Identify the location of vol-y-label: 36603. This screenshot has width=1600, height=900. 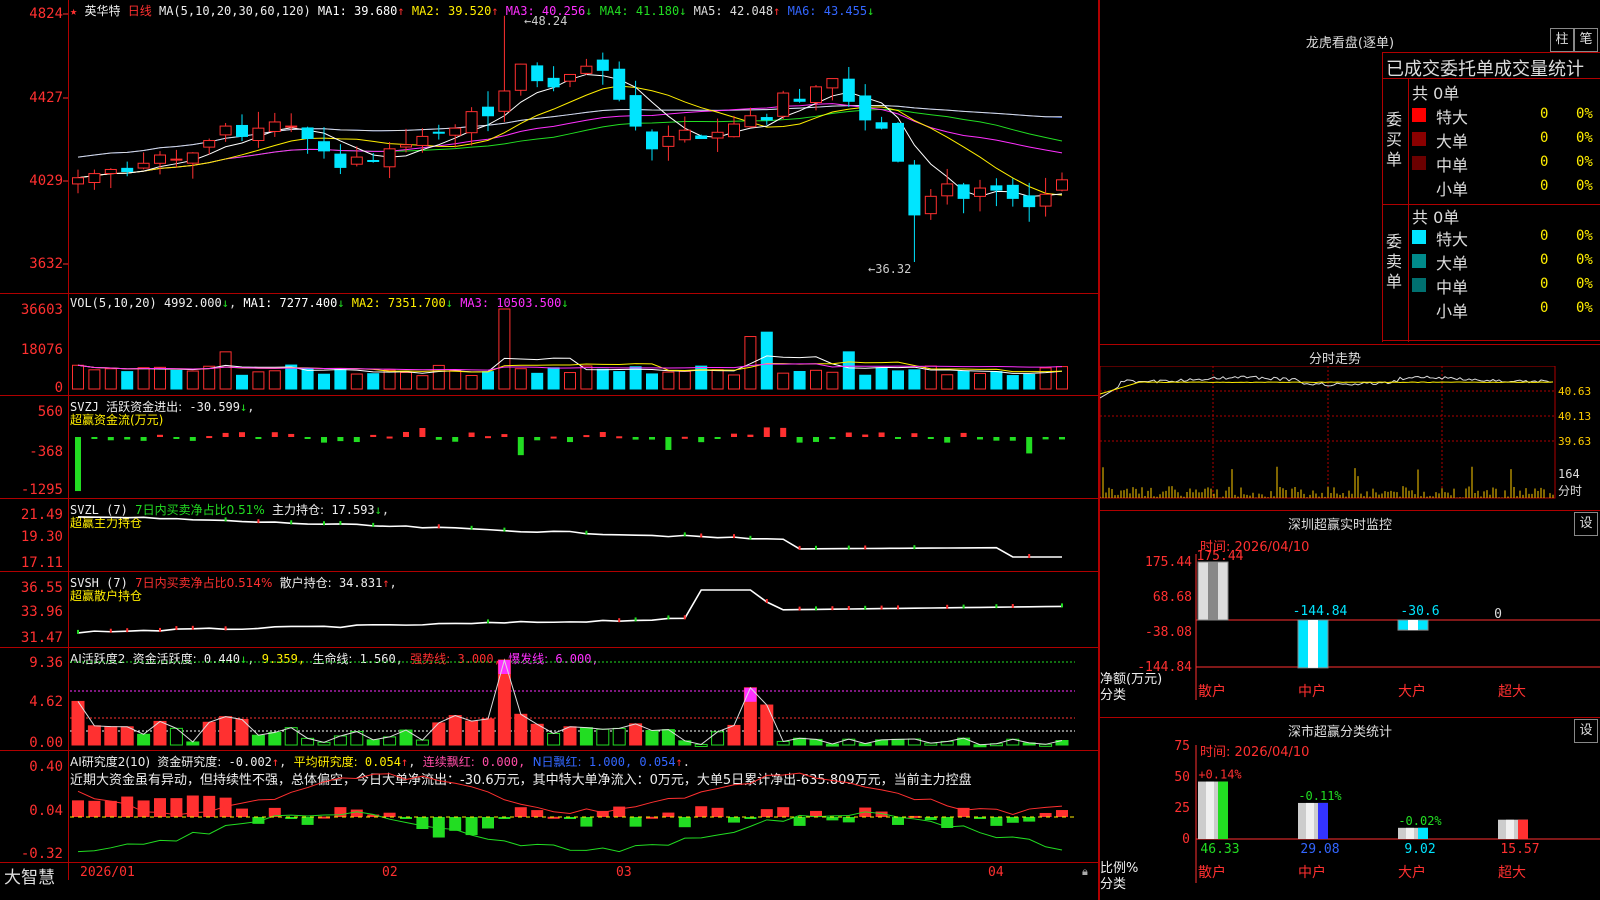
(42, 310).